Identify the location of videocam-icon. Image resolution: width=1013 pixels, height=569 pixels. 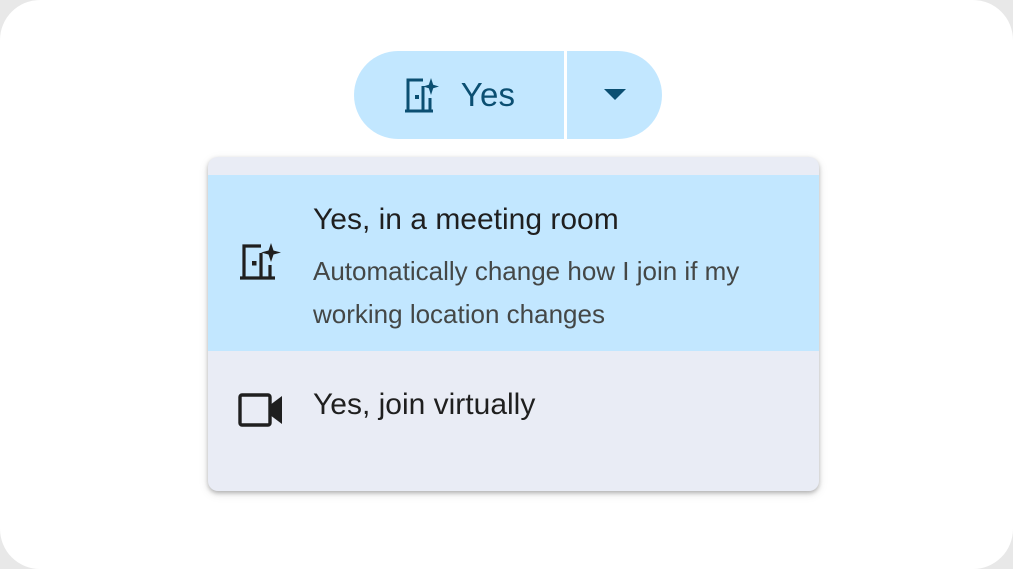
(261, 410).